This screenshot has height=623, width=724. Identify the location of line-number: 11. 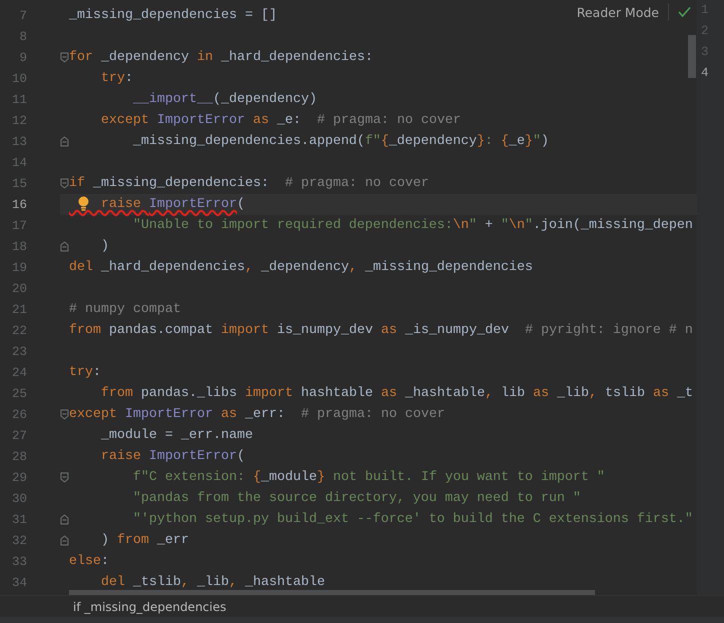
(18, 99).